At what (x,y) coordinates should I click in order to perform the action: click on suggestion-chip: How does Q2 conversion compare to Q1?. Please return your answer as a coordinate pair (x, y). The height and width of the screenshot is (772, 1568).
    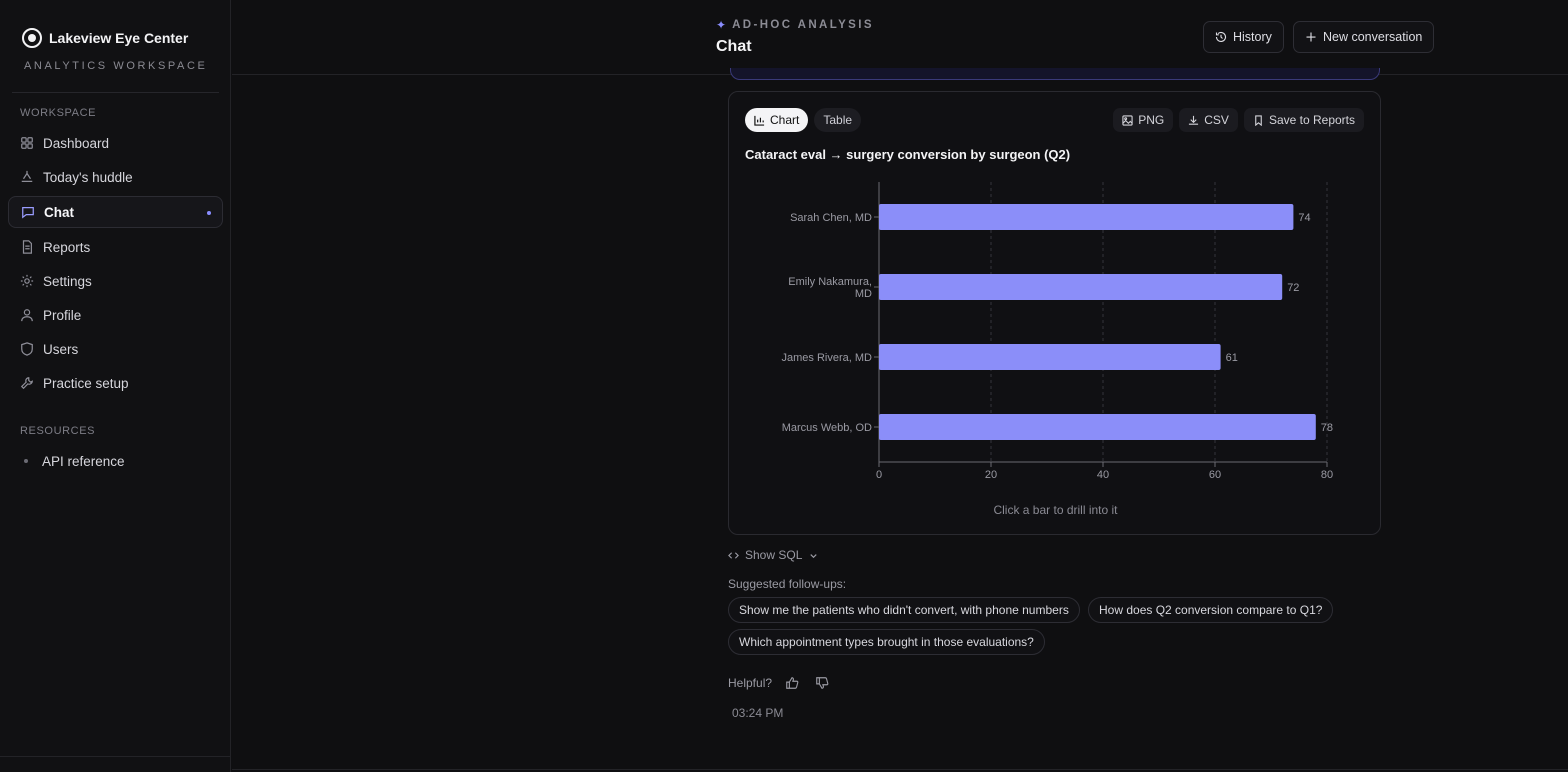
    Looking at the image, I should click on (1211, 610).